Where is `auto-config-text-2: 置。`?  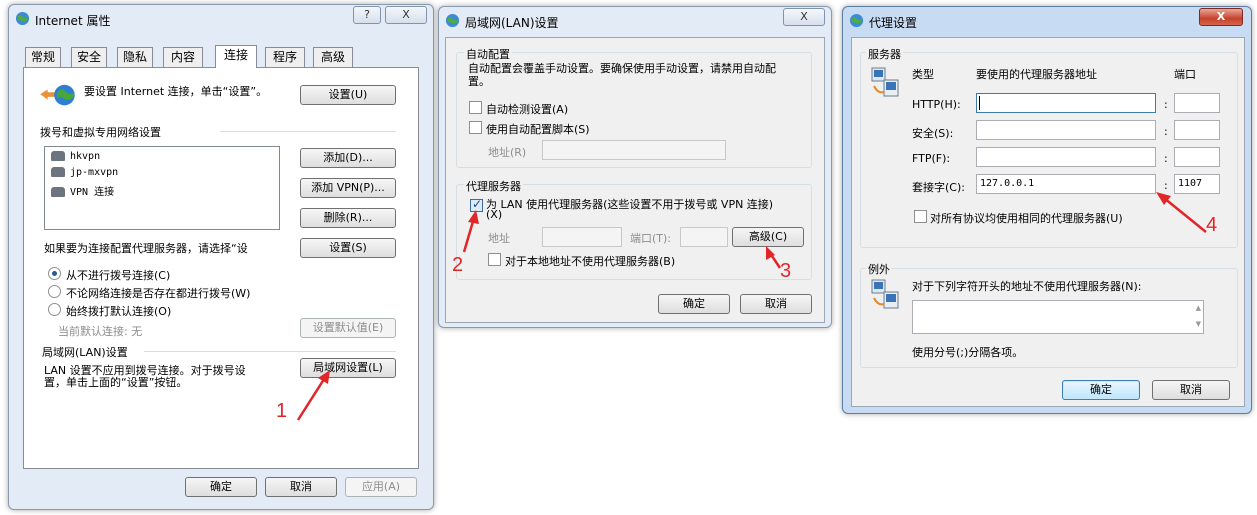
auto-config-text-2: 置。 is located at coordinates (479, 81).